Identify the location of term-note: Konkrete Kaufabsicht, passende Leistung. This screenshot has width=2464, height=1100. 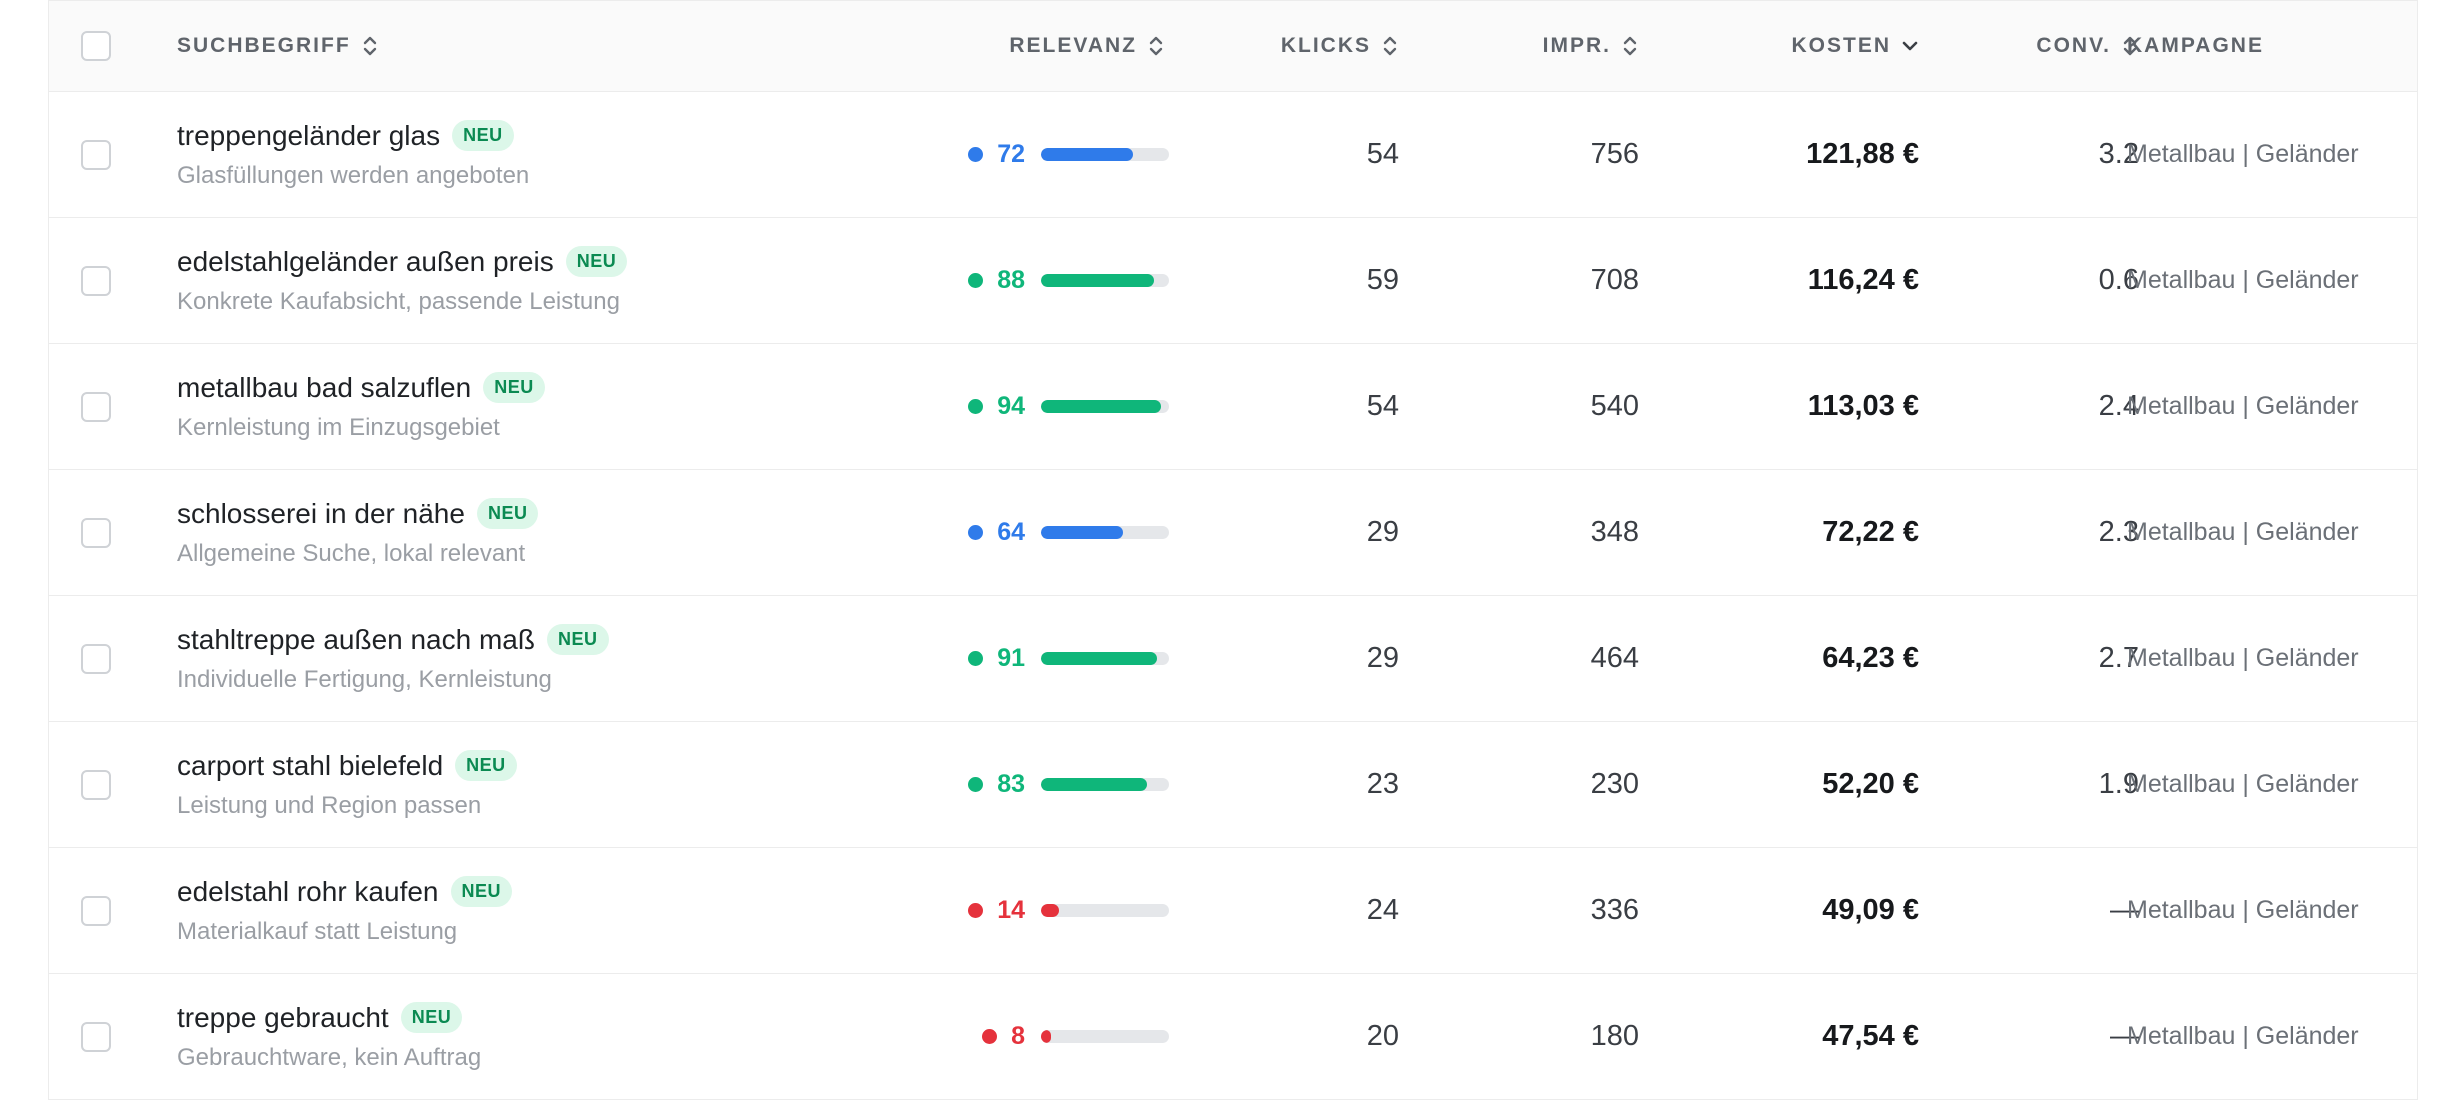
(398, 301).